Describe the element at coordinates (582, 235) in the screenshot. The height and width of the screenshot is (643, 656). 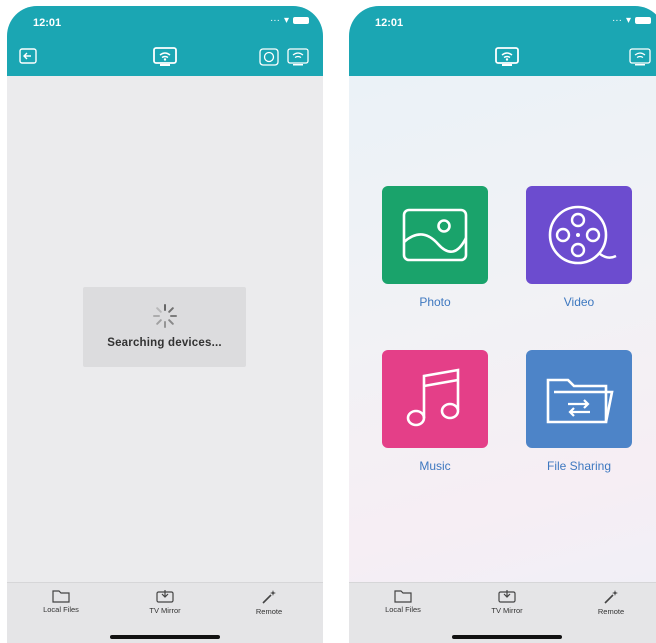
I see `film-reel-icon` at that location.